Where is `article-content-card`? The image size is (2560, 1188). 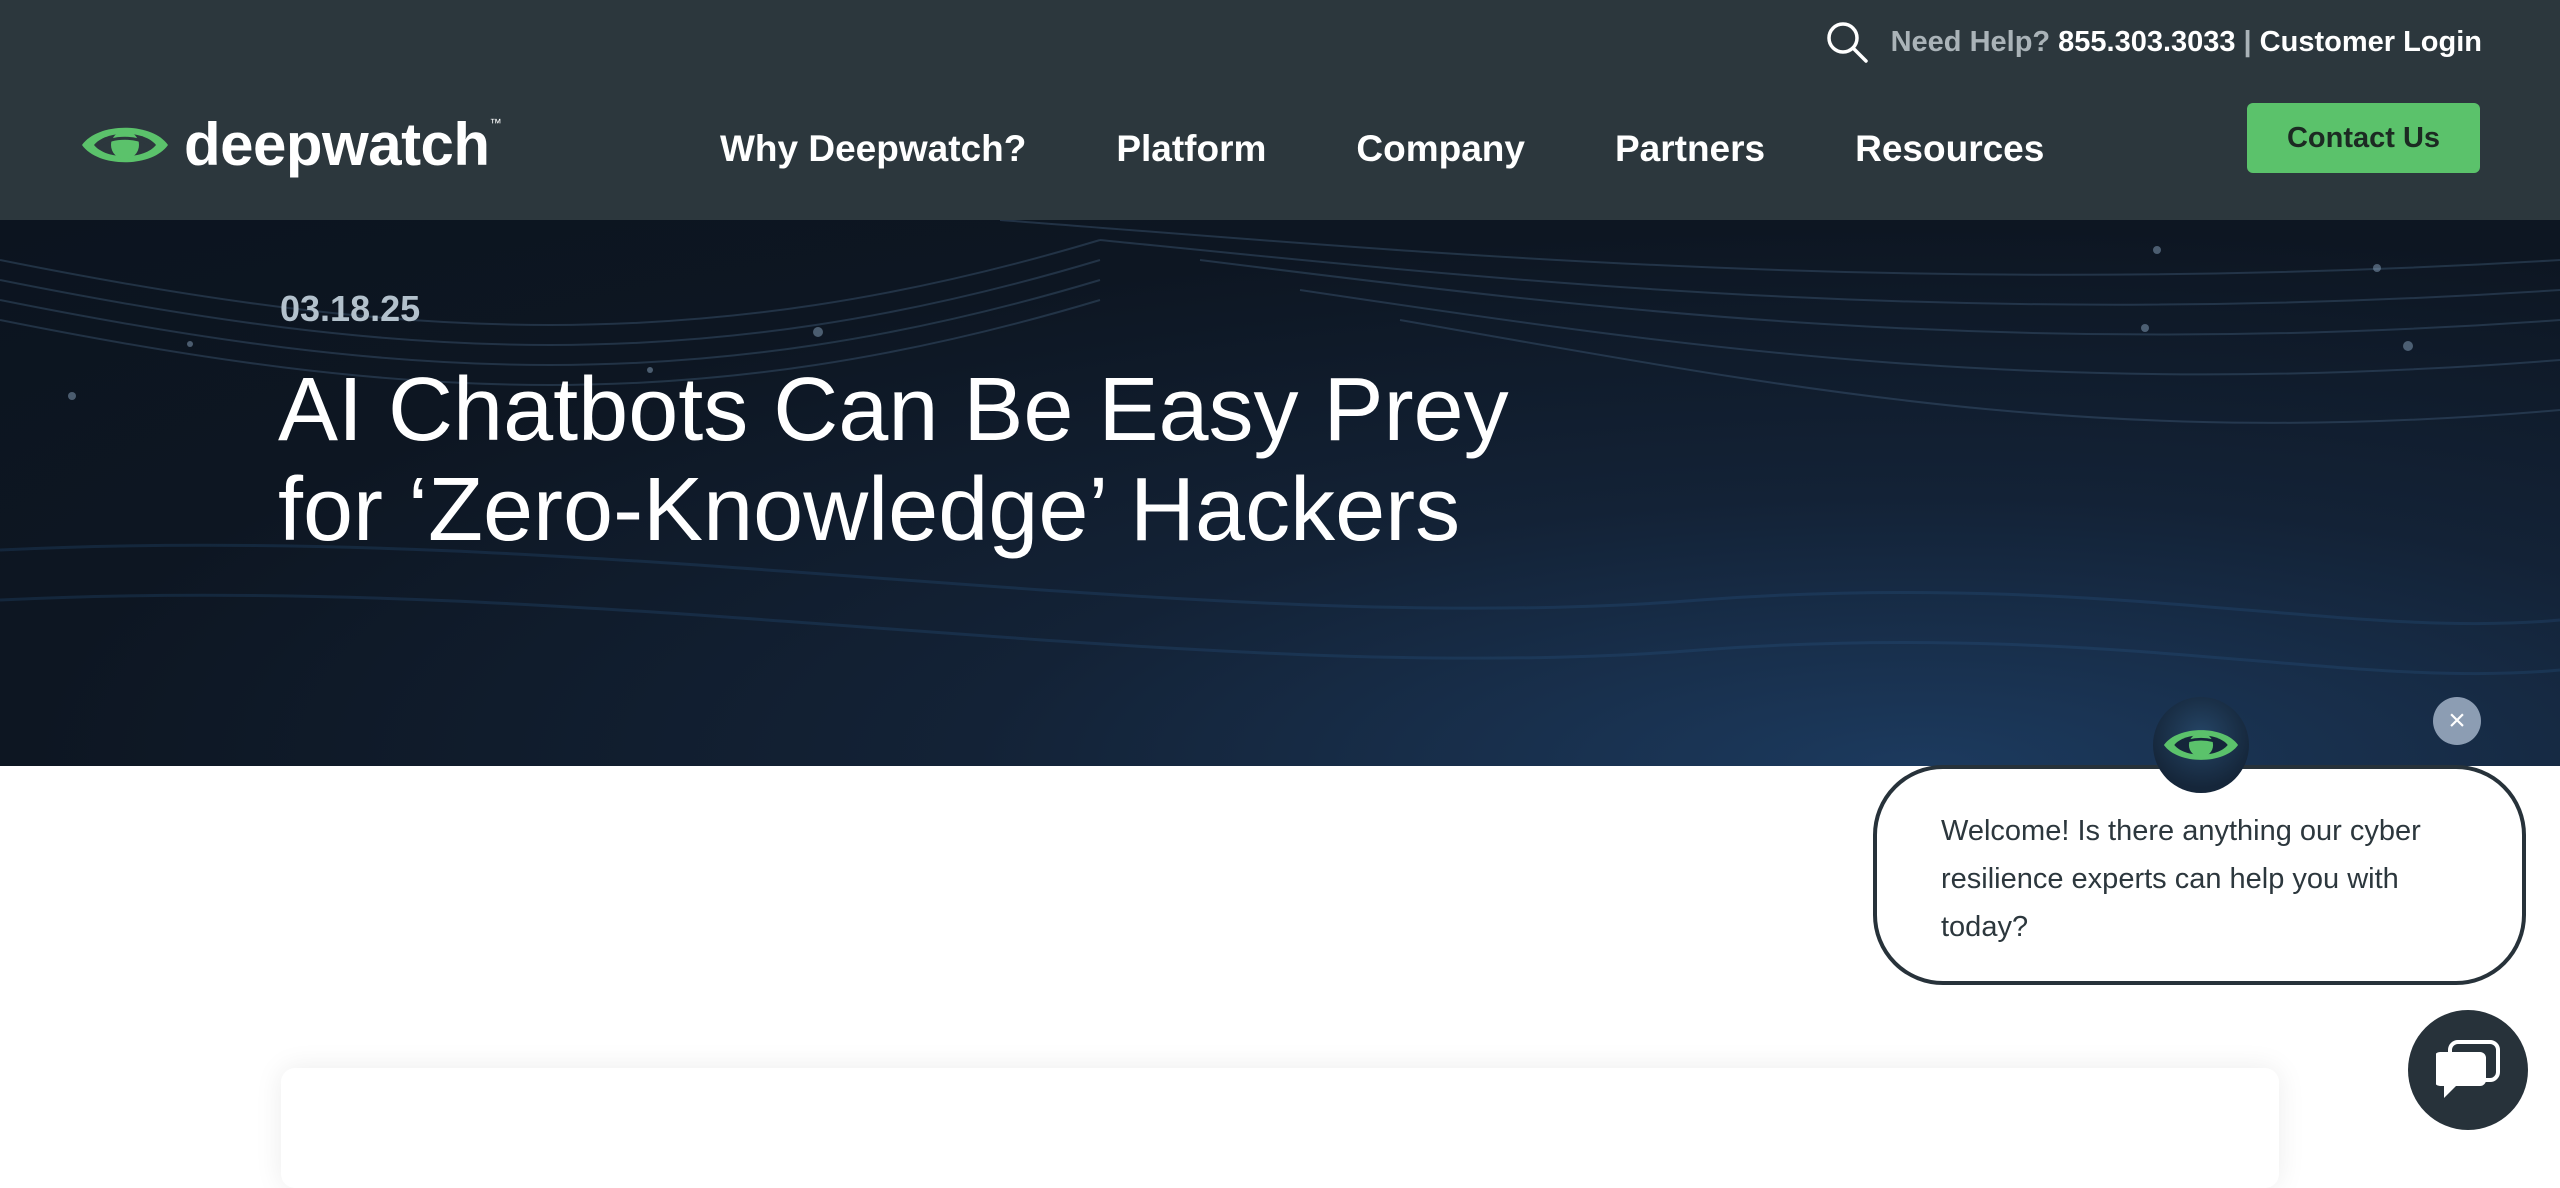 article-content-card is located at coordinates (1280, 1128).